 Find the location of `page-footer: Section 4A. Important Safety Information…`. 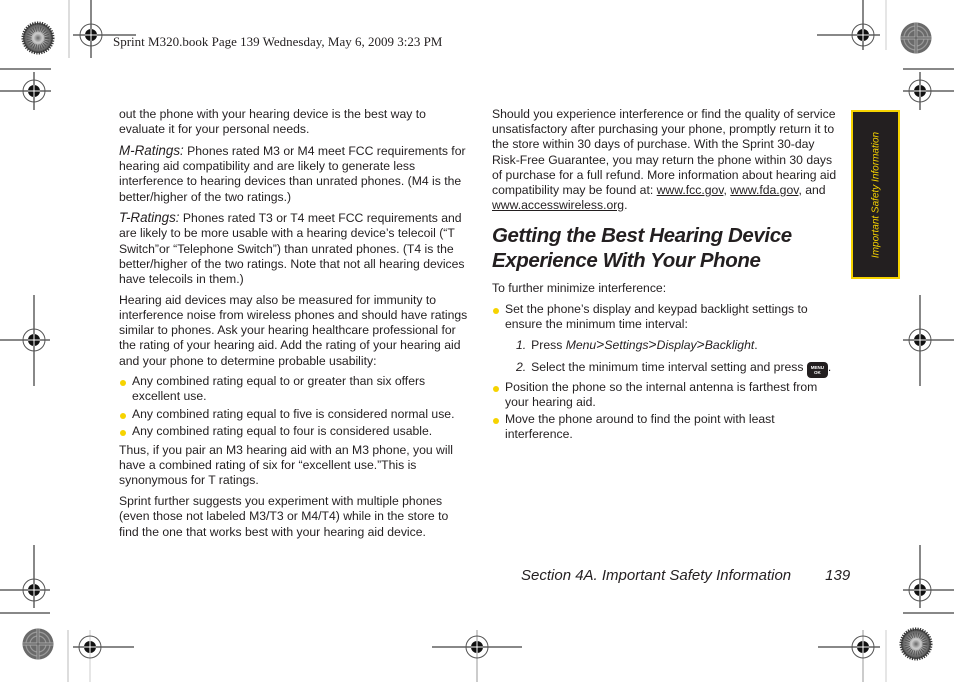

page-footer: Section 4A. Important Safety Information… is located at coordinates (685, 575).